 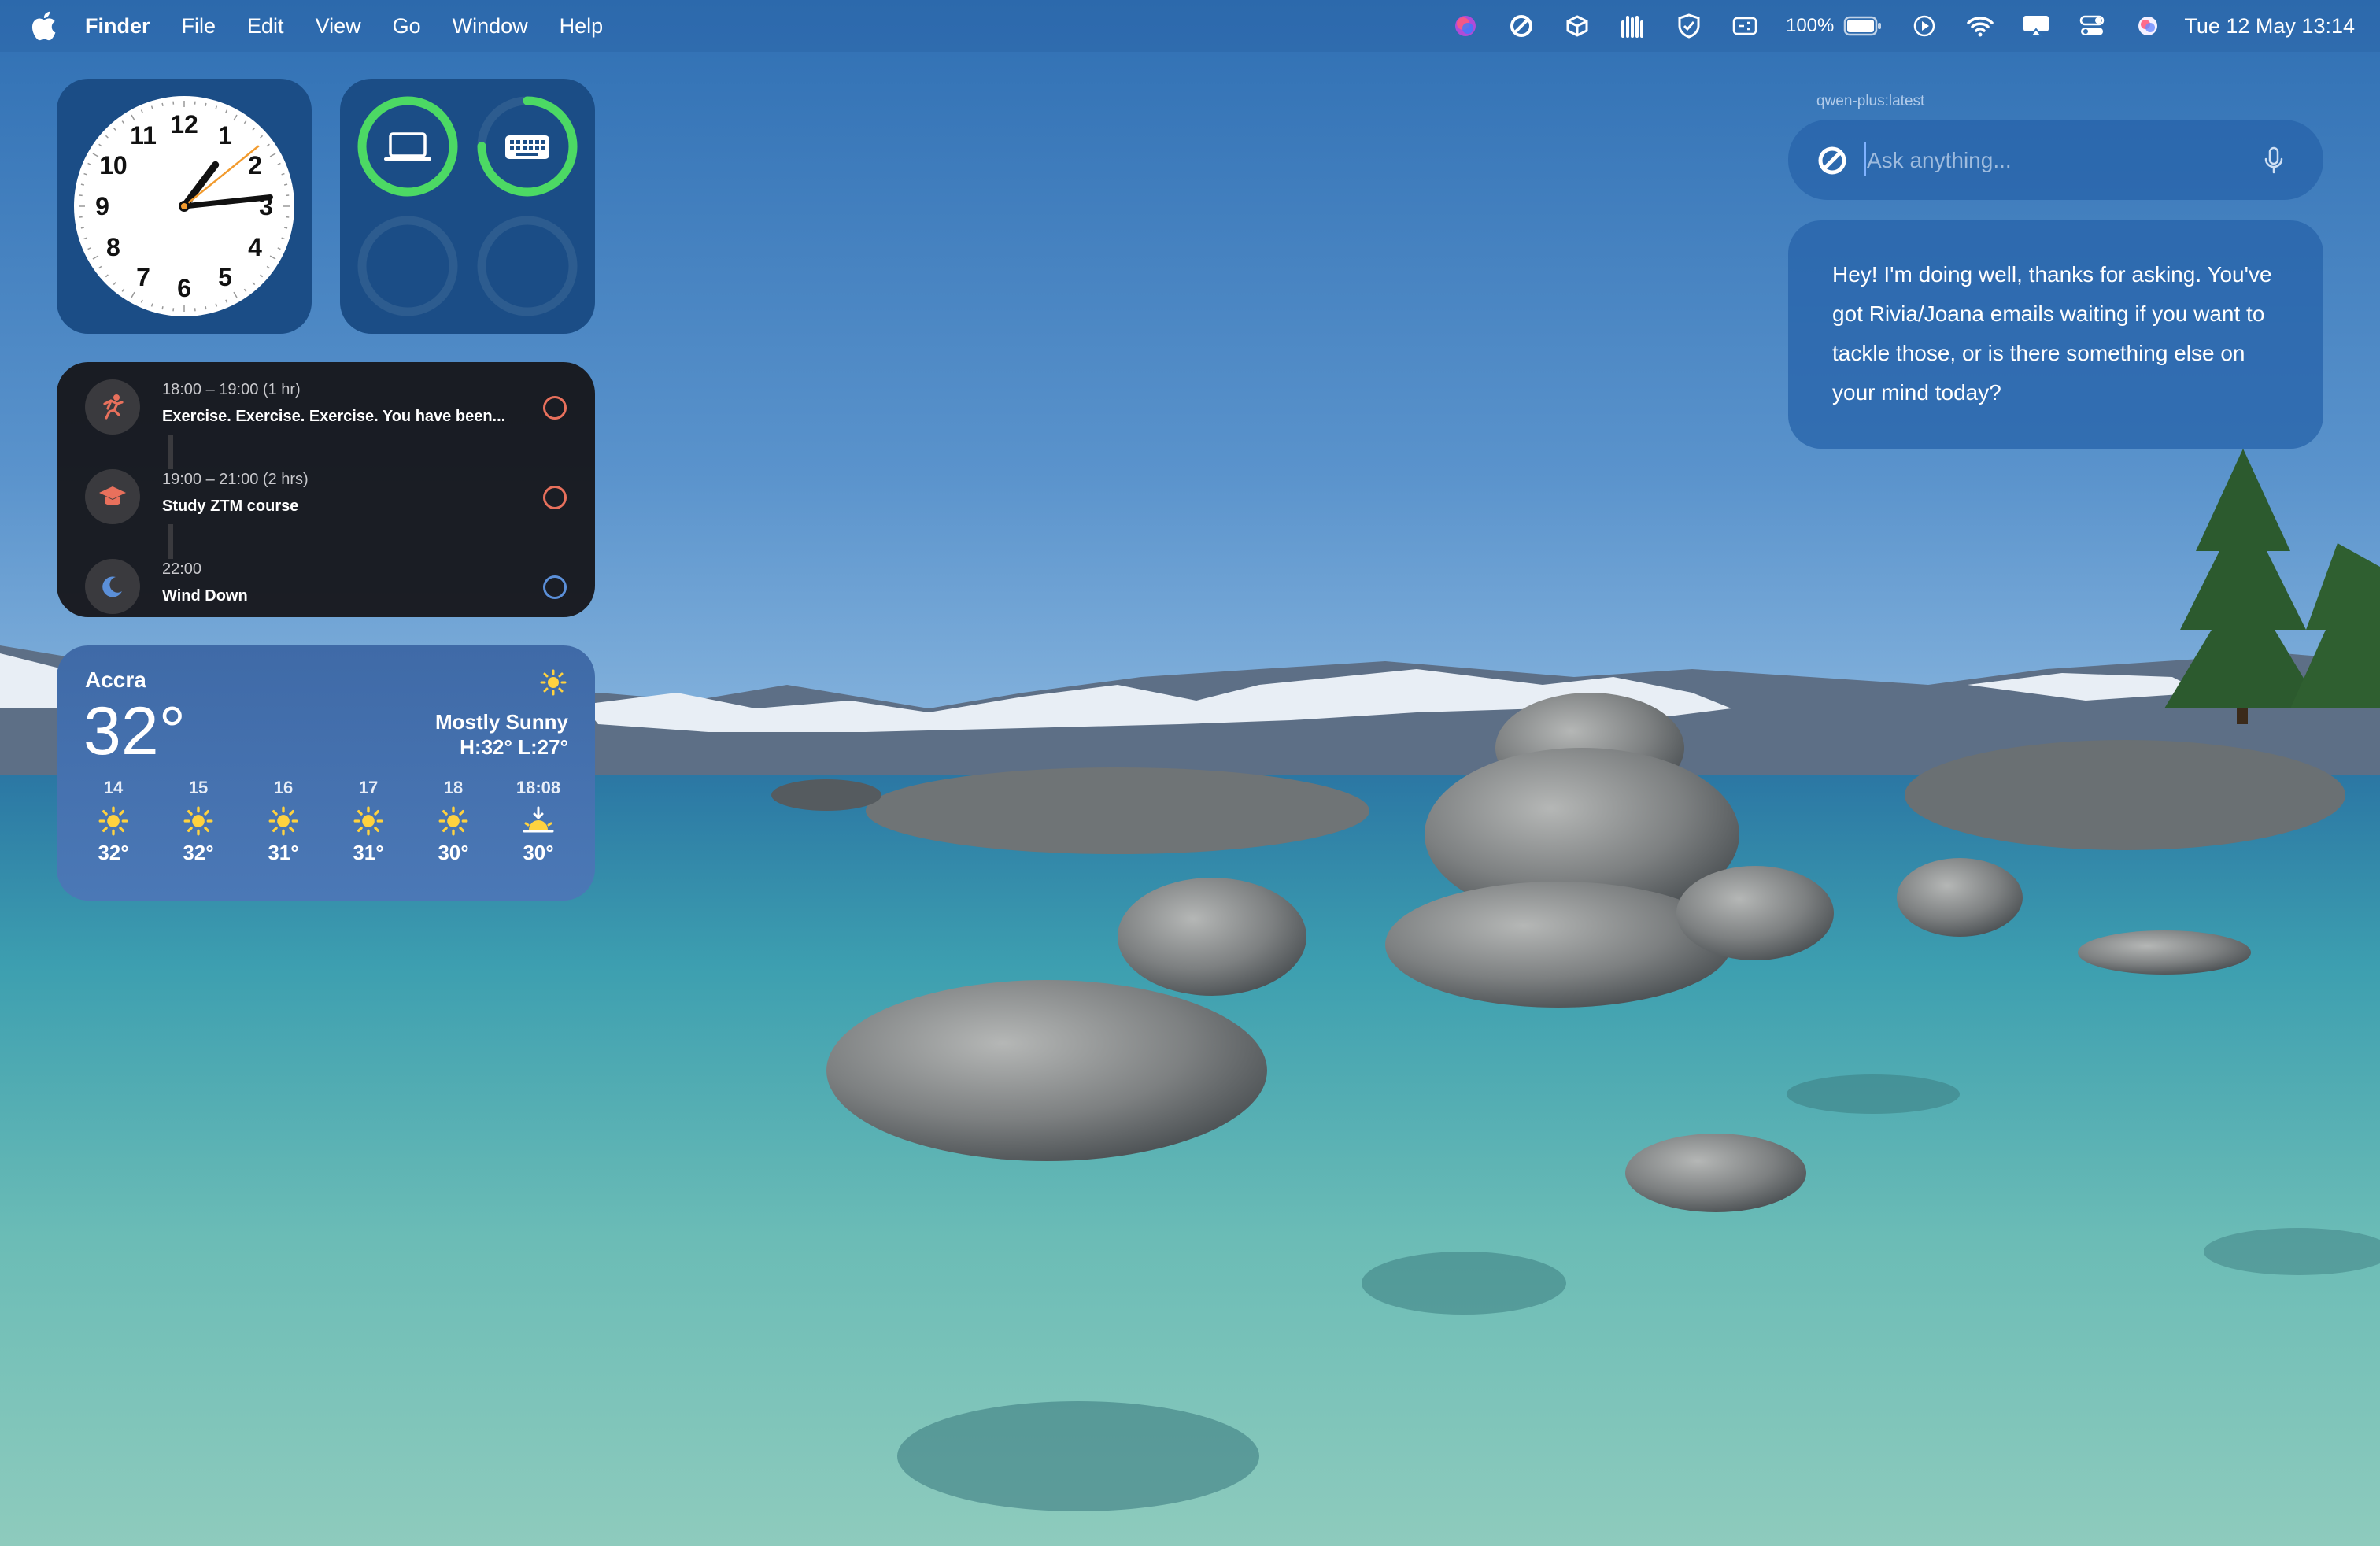 I want to click on hands-icon, so click(x=1633, y=26).